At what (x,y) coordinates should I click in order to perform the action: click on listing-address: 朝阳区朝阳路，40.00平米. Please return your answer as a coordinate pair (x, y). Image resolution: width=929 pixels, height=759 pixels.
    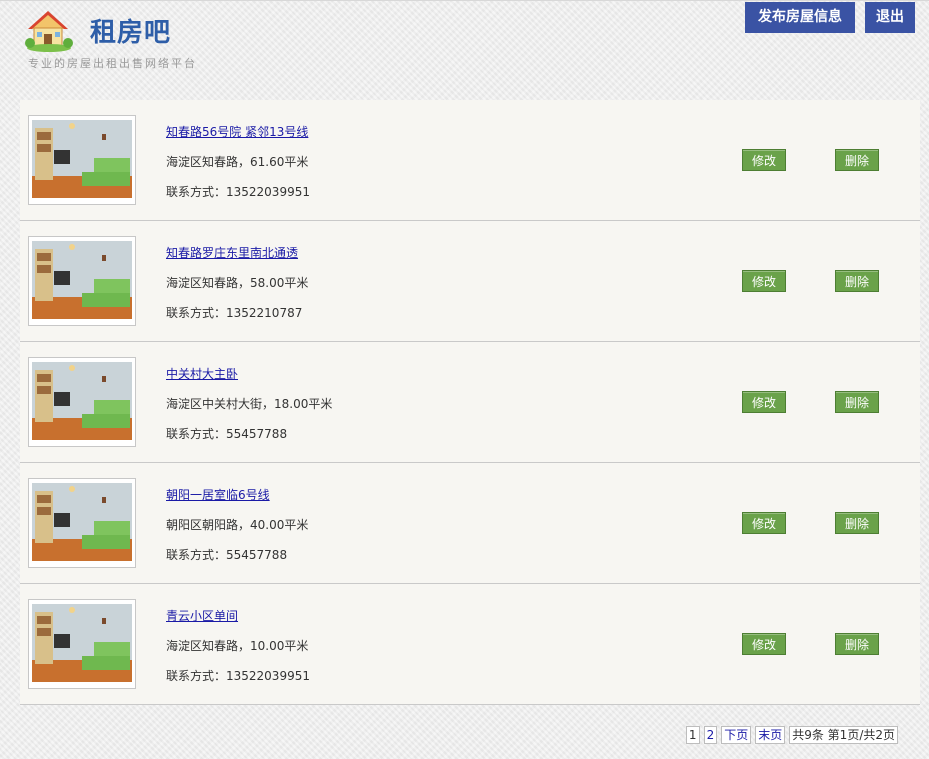
    Looking at the image, I should click on (237, 525).